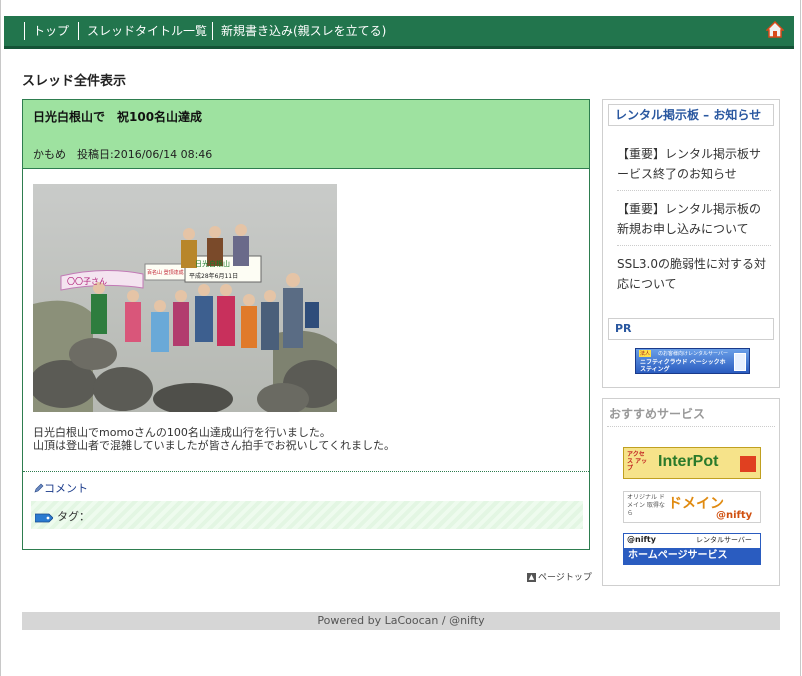 This screenshot has width=802, height=676. Describe the element at coordinates (142, 31) in the screenshot. I see `nav-thread-list-link: スレッドタイトル一覧` at that location.